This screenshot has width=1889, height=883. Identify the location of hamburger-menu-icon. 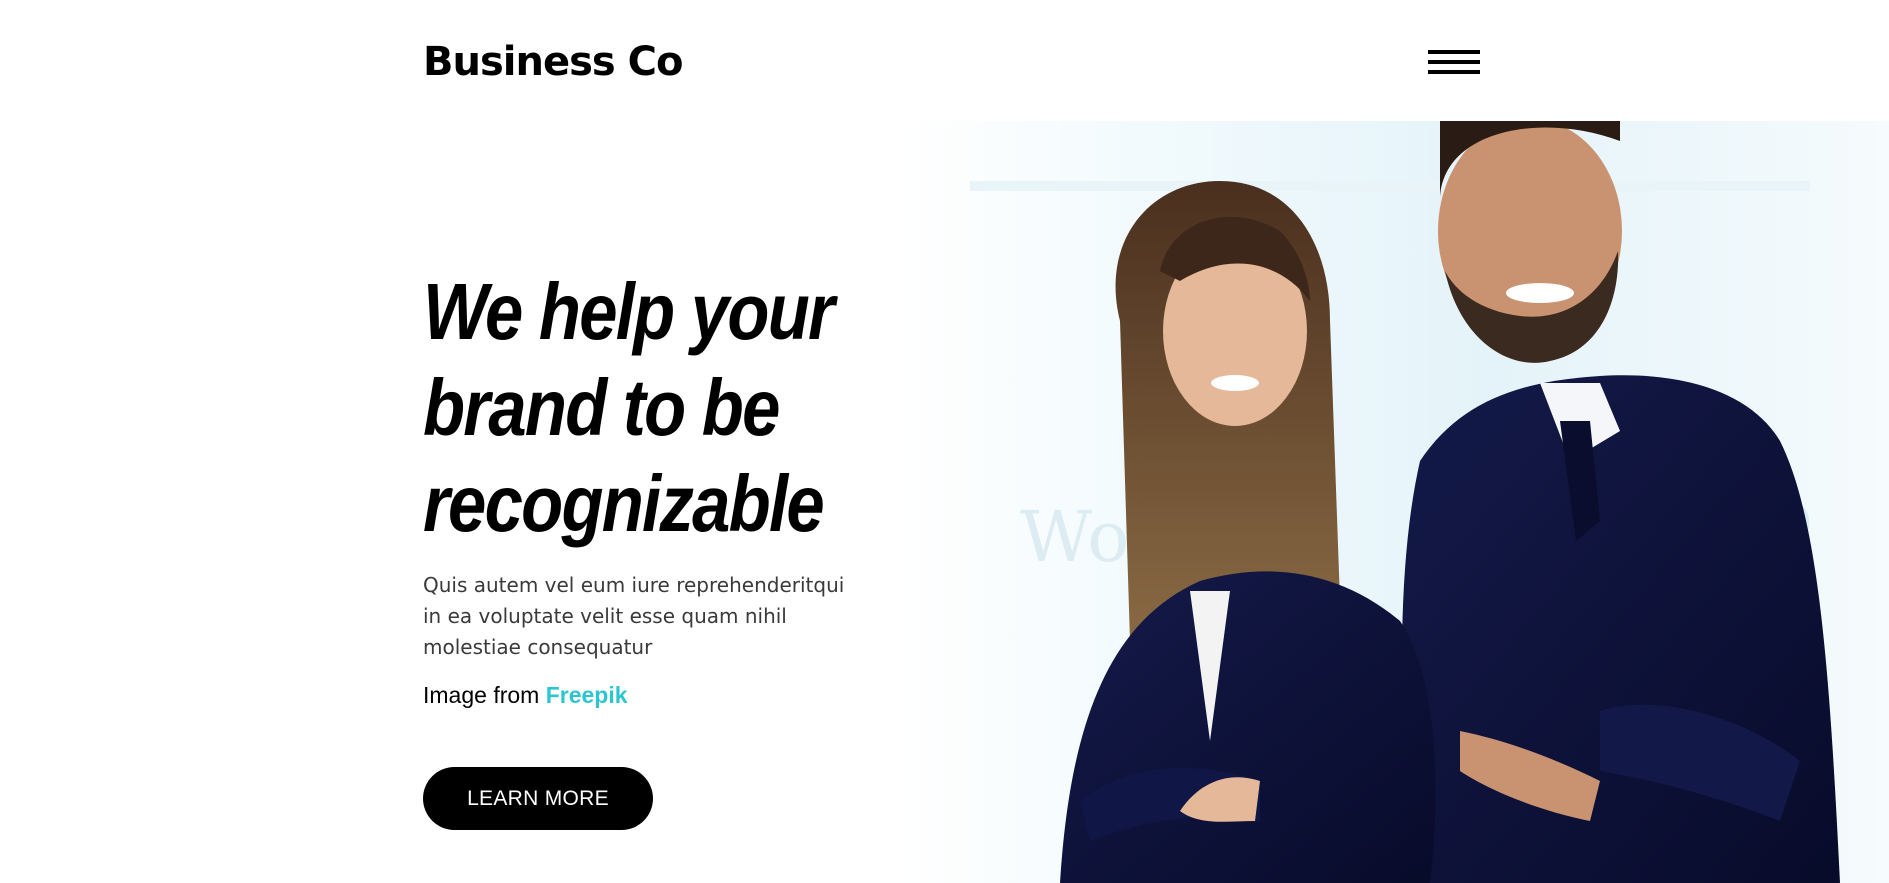
(1454, 63).